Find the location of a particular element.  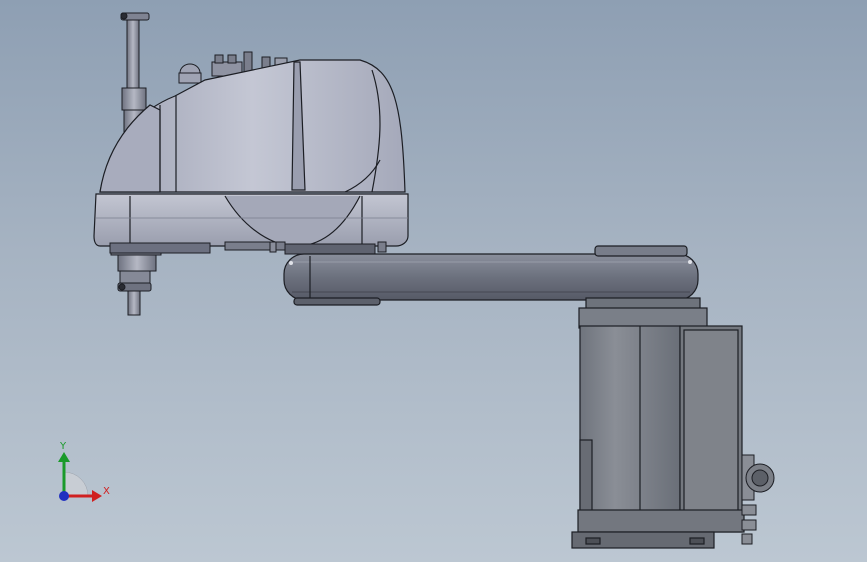

head-band is located at coordinates (251, 220).